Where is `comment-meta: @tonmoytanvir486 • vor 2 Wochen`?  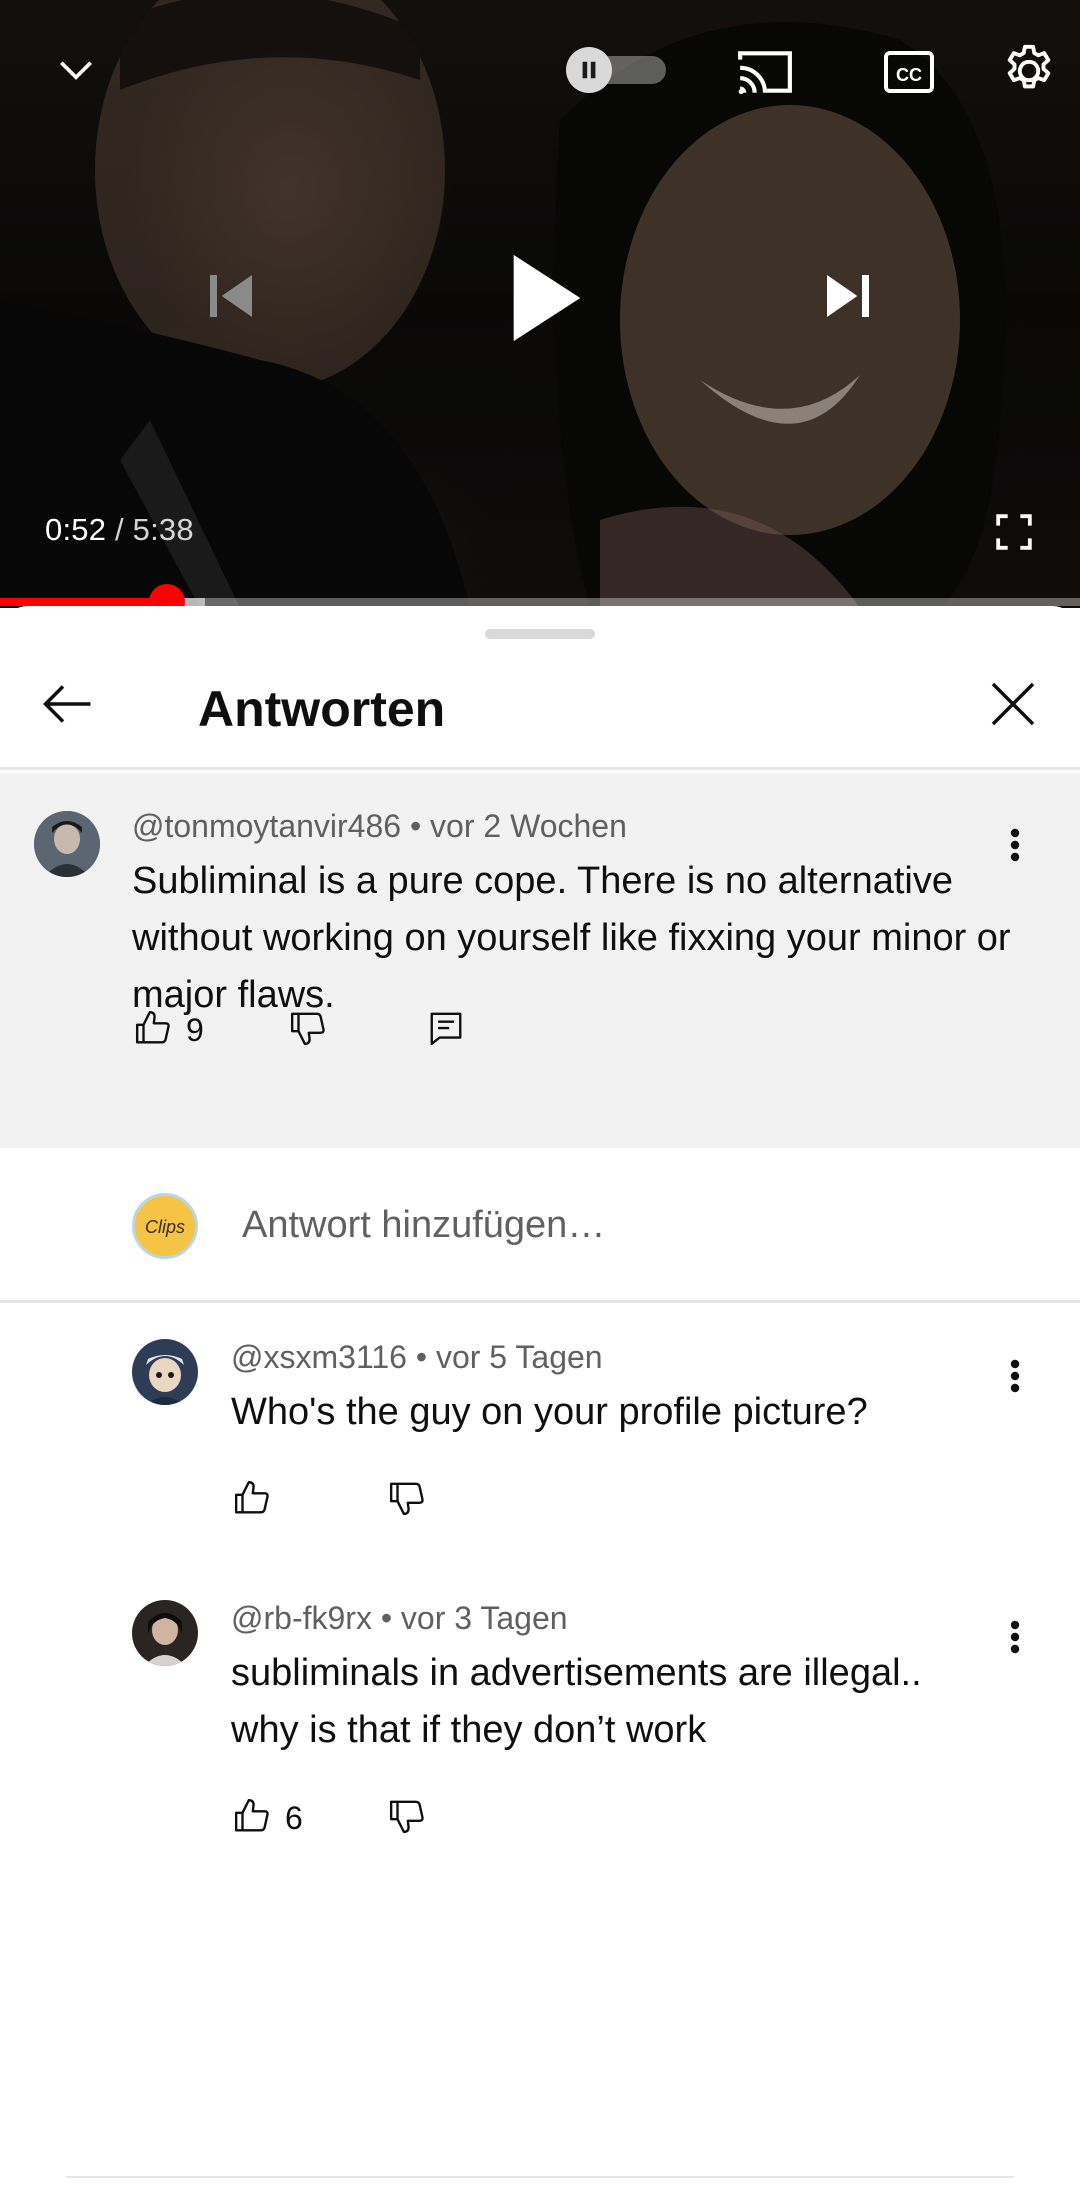
comment-meta: @tonmoytanvir486 • vor 2 Wochen is located at coordinates (379, 826).